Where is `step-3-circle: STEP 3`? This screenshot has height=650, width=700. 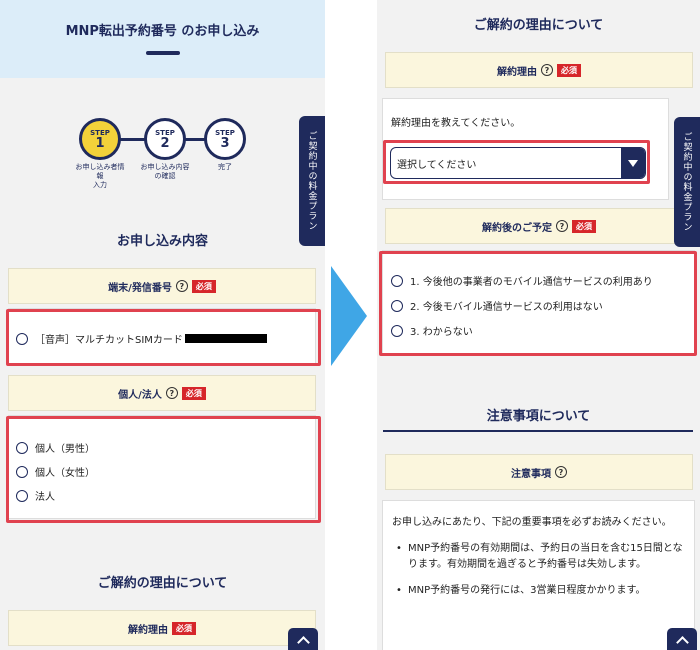 step-3-circle: STEP 3 is located at coordinates (225, 139).